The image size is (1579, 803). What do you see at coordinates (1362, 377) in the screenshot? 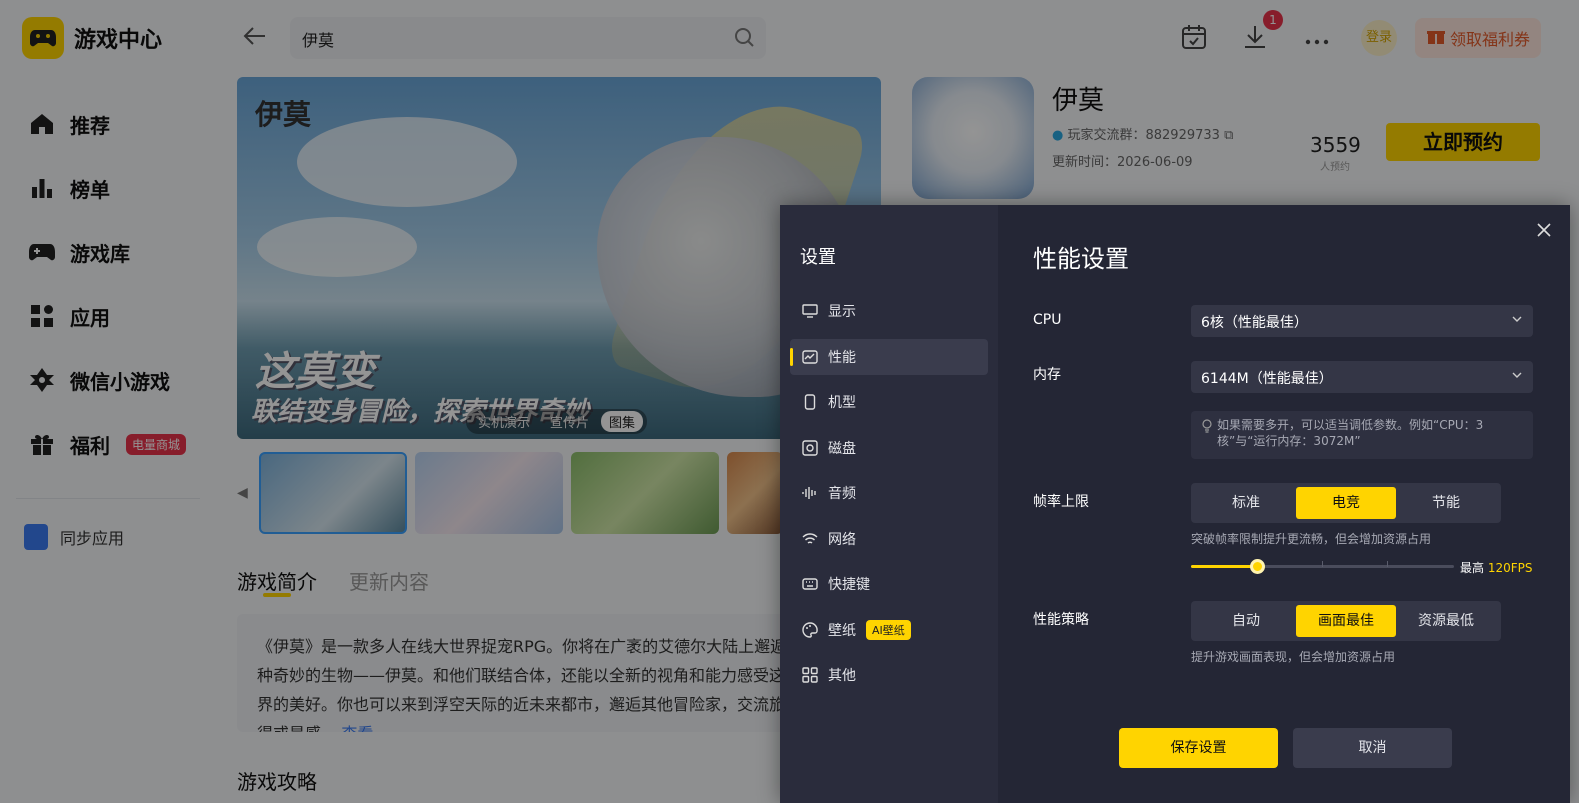
I see `memory-select: 6144M（性能最佳）` at bounding box center [1362, 377].